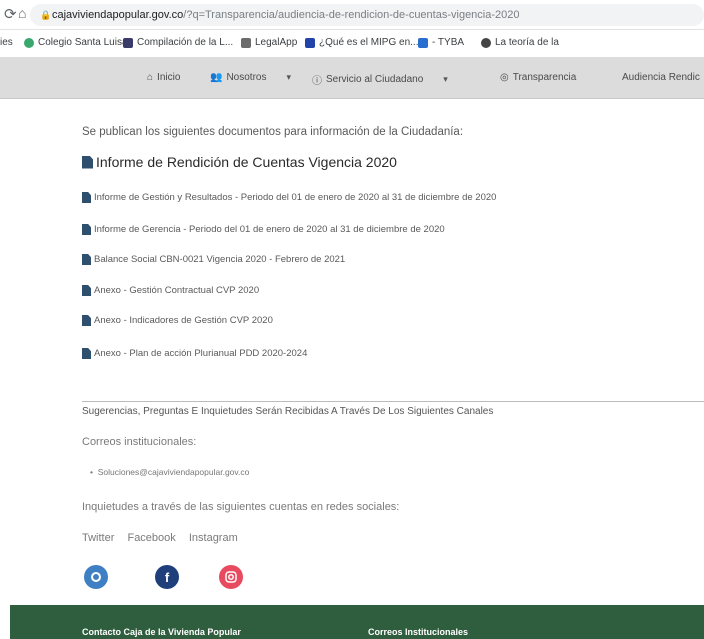  What do you see at coordinates (231, 577) in the screenshot?
I see `instagram-icon` at bounding box center [231, 577].